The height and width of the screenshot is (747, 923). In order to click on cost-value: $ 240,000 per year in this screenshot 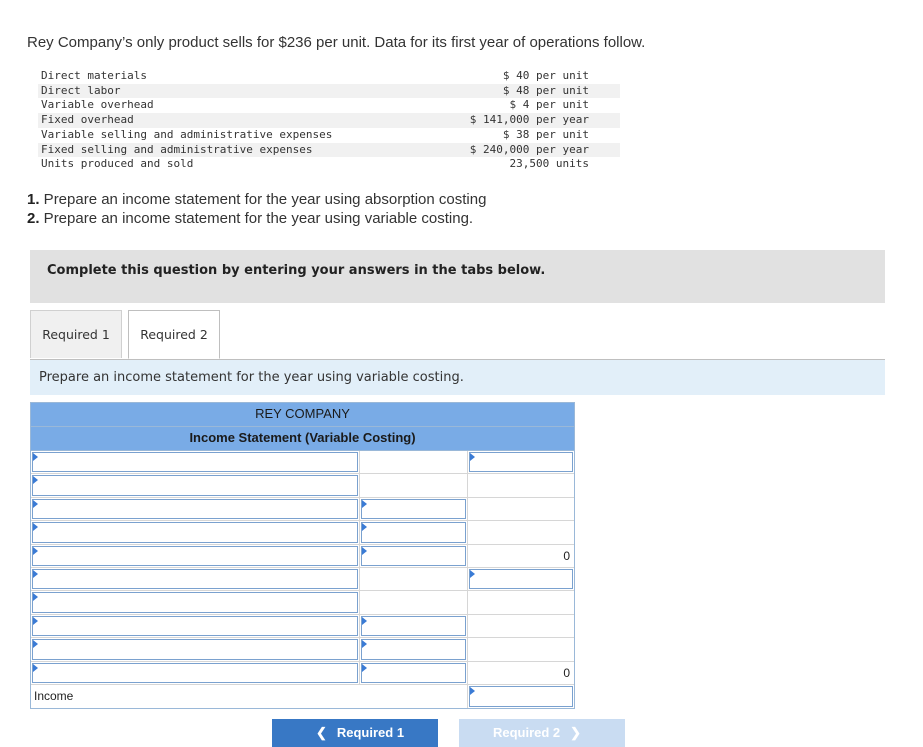, I will do `click(521, 150)`.